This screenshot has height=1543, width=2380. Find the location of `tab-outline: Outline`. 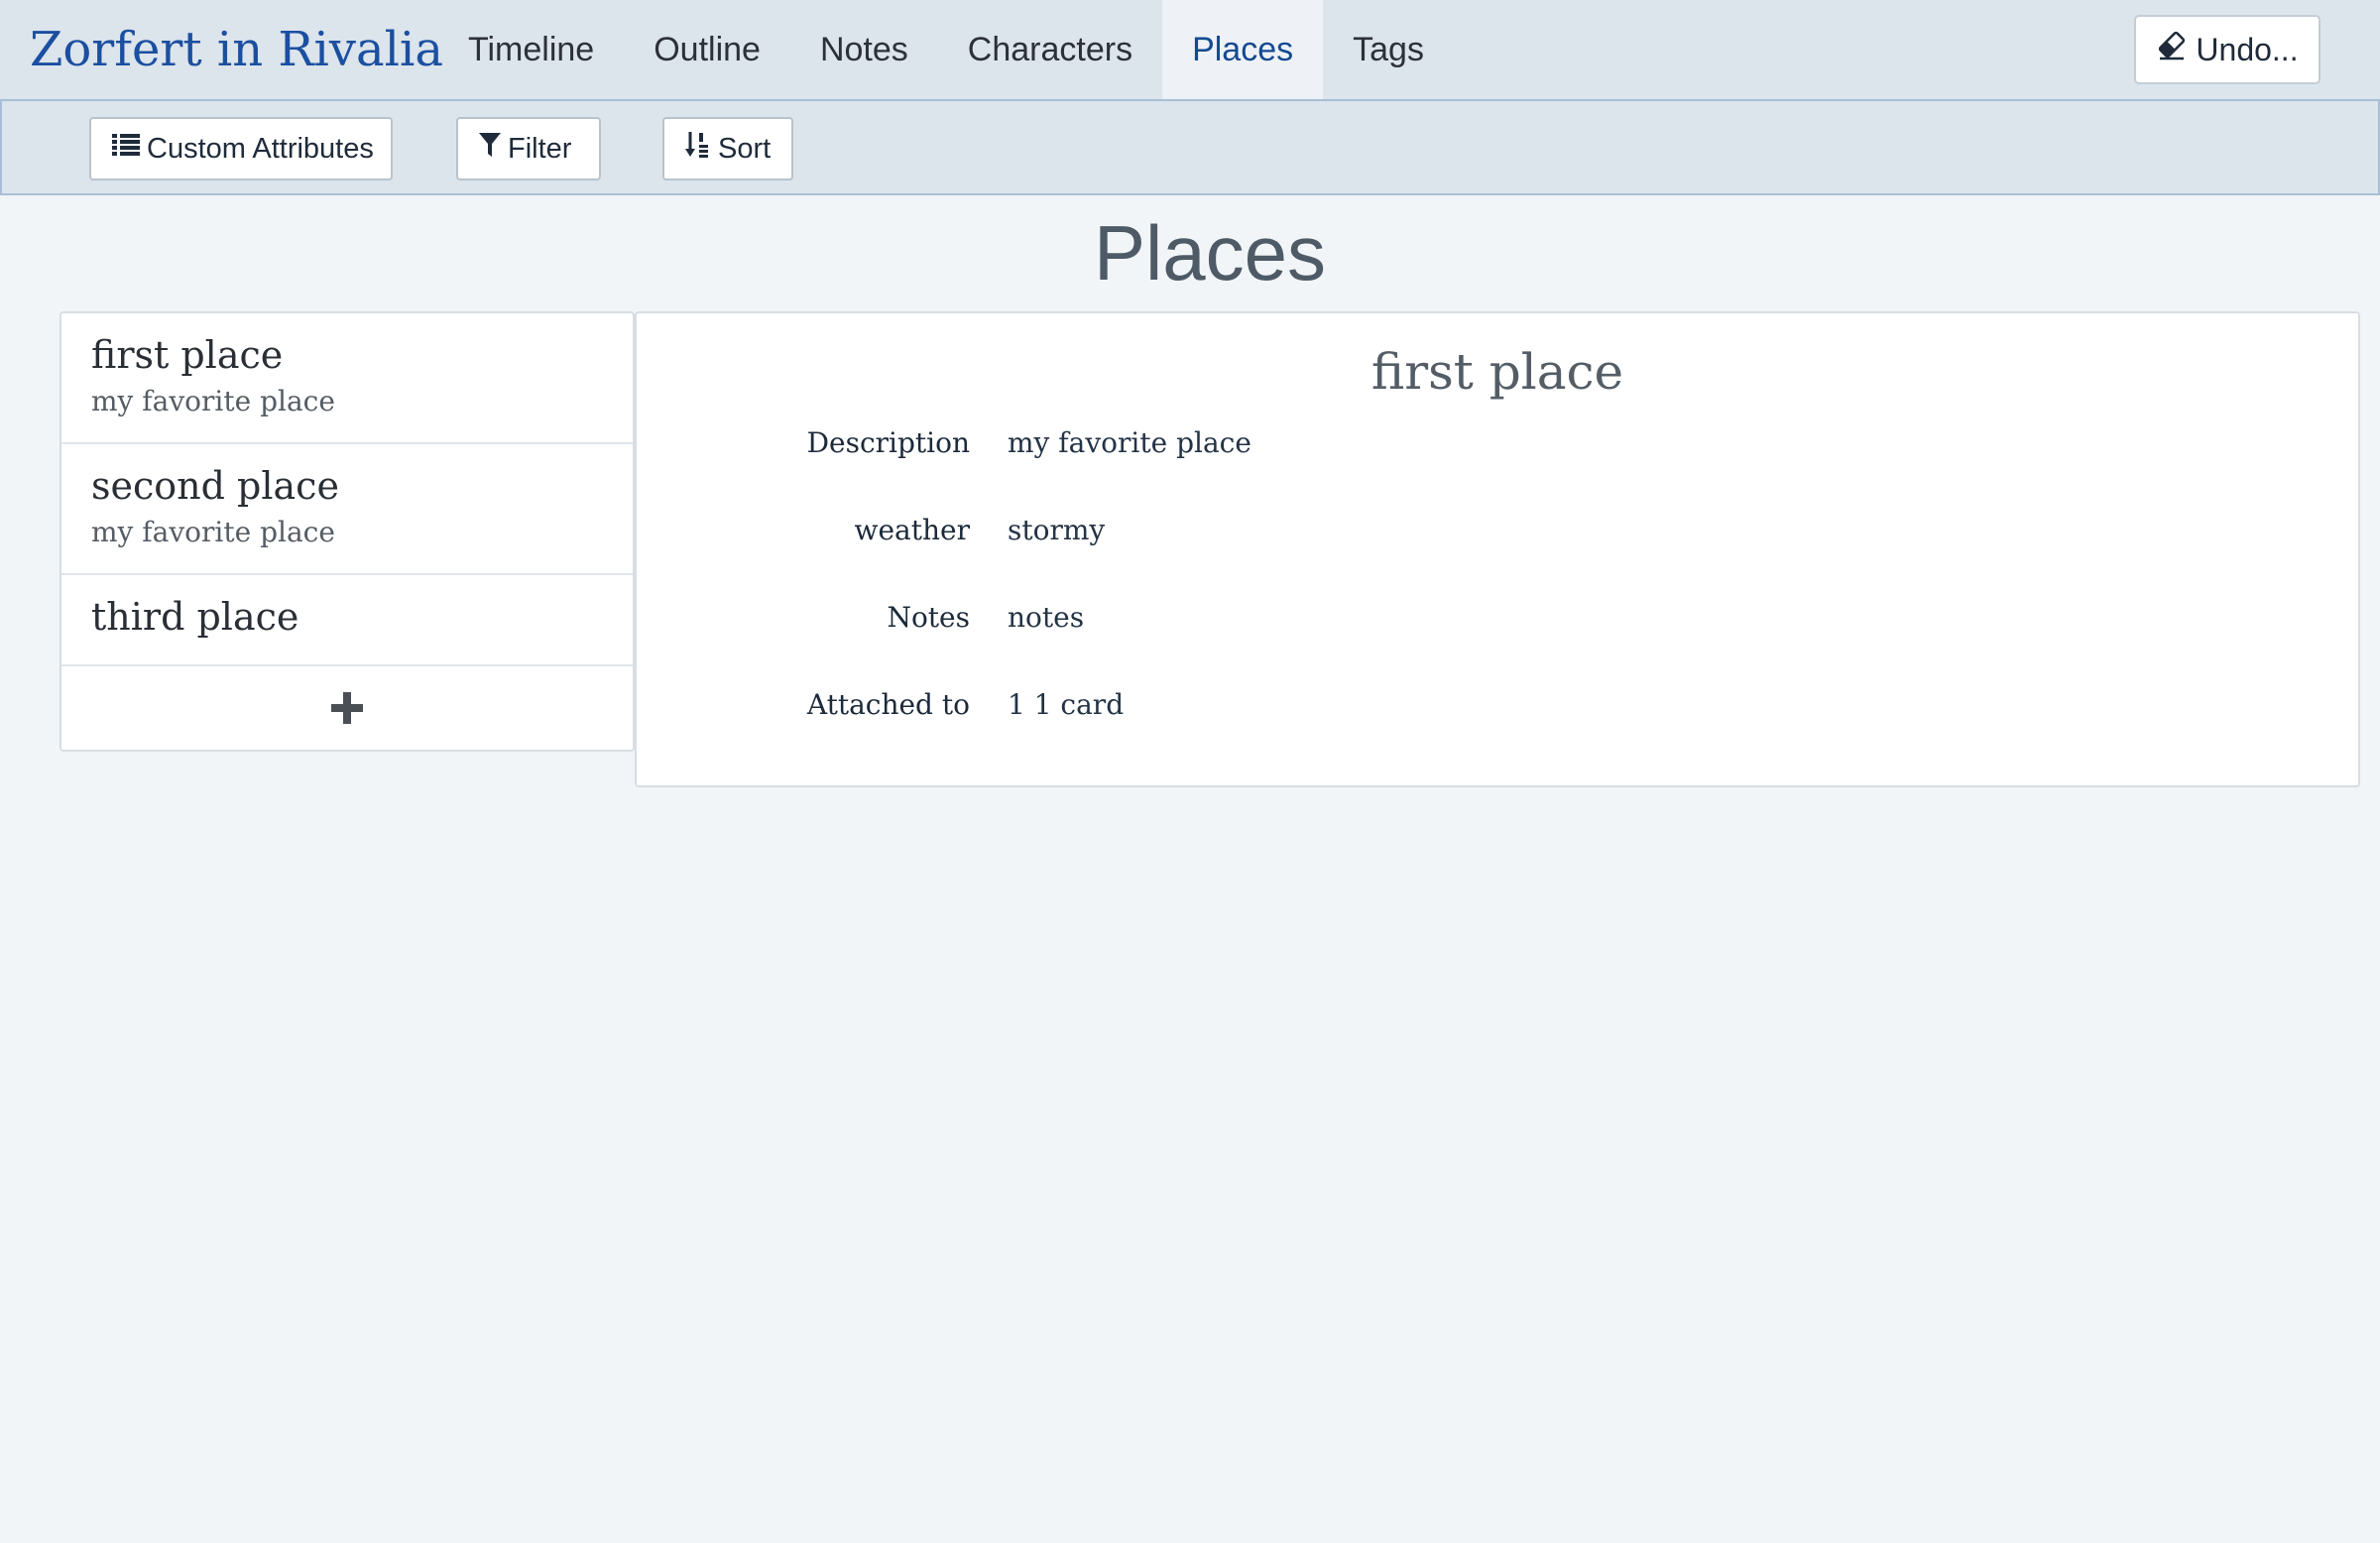

tab-outline: Outline is located at coordinates (707, 49).